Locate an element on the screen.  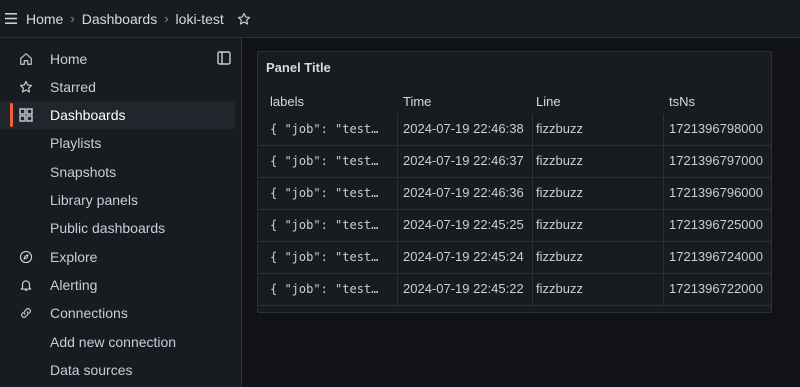
sidebar-item-alerting: Alerting is located at coordinates (117, 285).